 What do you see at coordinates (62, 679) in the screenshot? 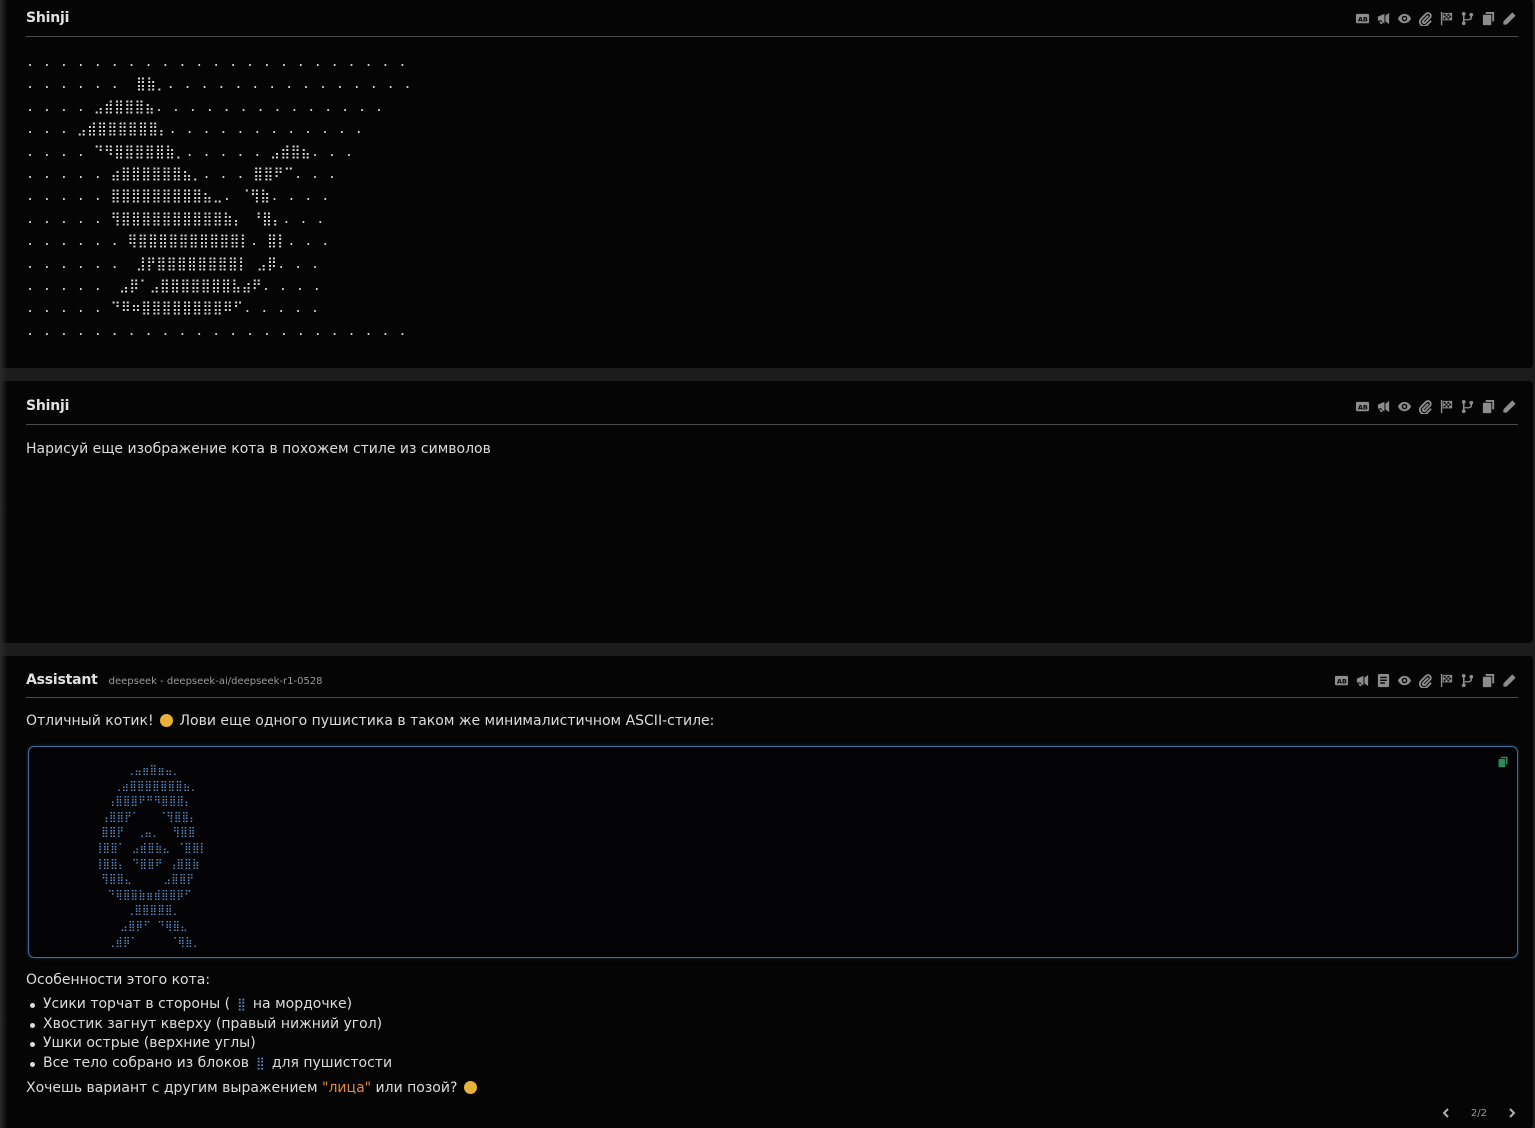
I see `message-author: Assistant` at bounding box center [62, 679].